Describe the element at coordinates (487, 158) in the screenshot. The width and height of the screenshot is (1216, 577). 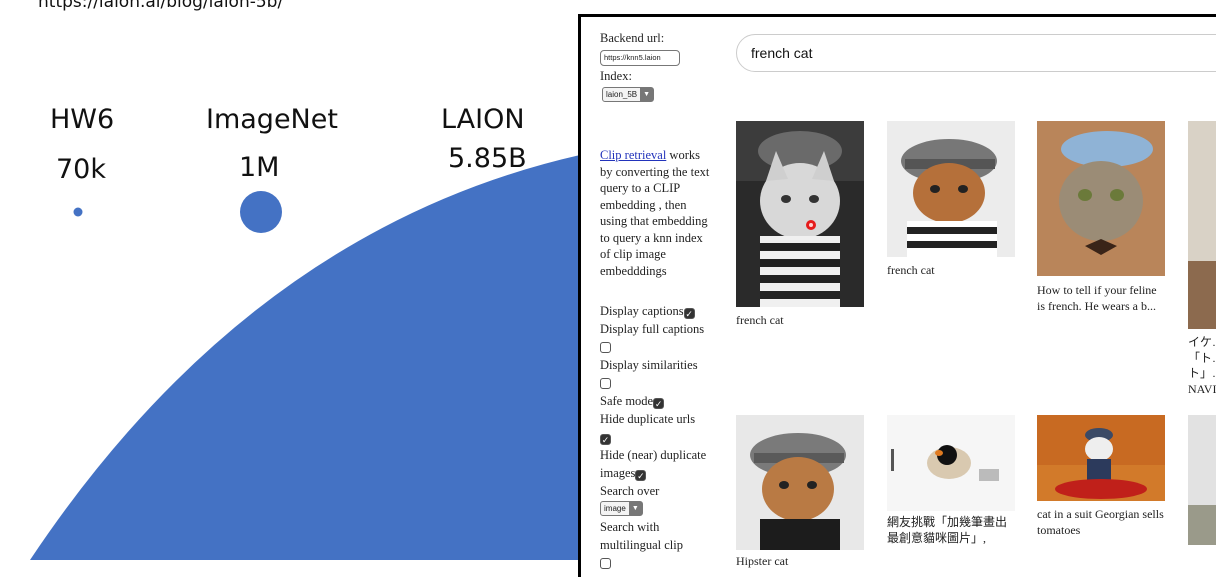
I see `dataset-size-laion: 5.85B` at that location.